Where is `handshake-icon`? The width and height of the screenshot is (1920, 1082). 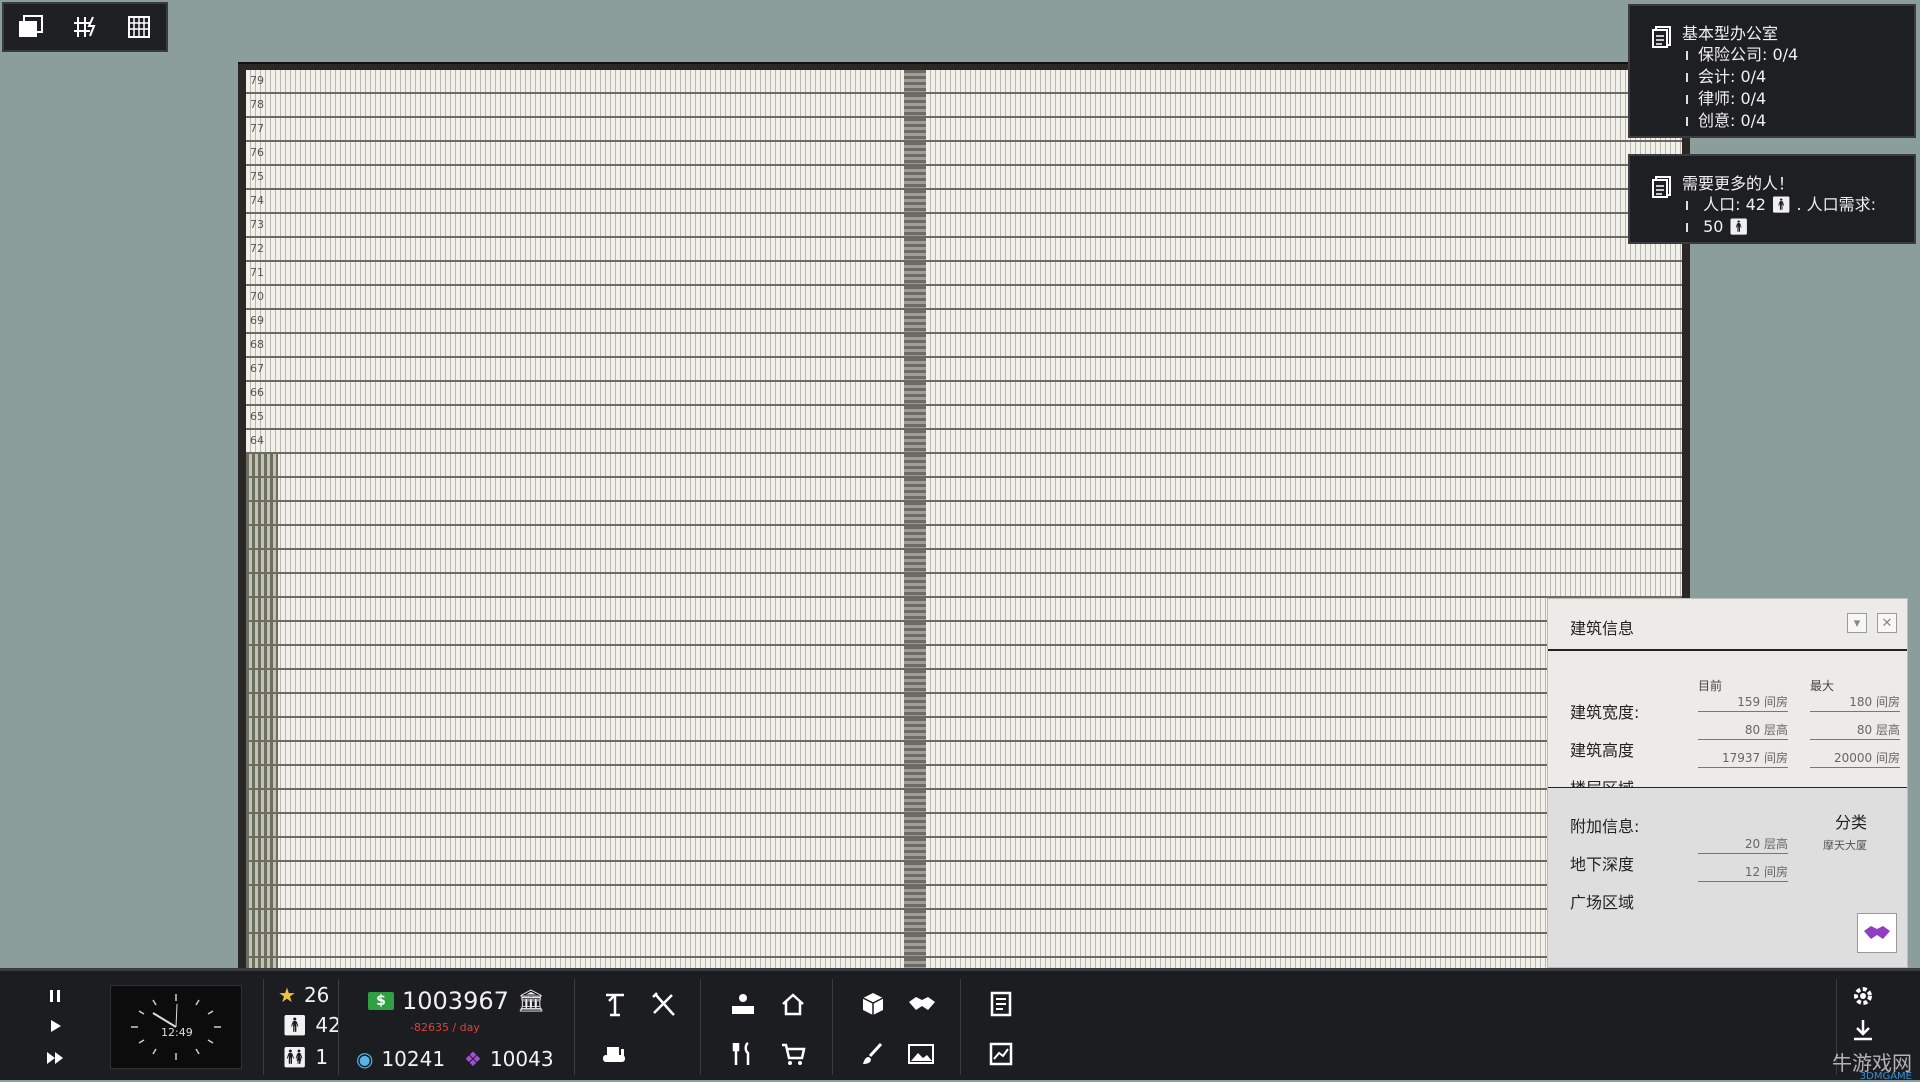
handshake-icon is located at coordinates (1877, 933).